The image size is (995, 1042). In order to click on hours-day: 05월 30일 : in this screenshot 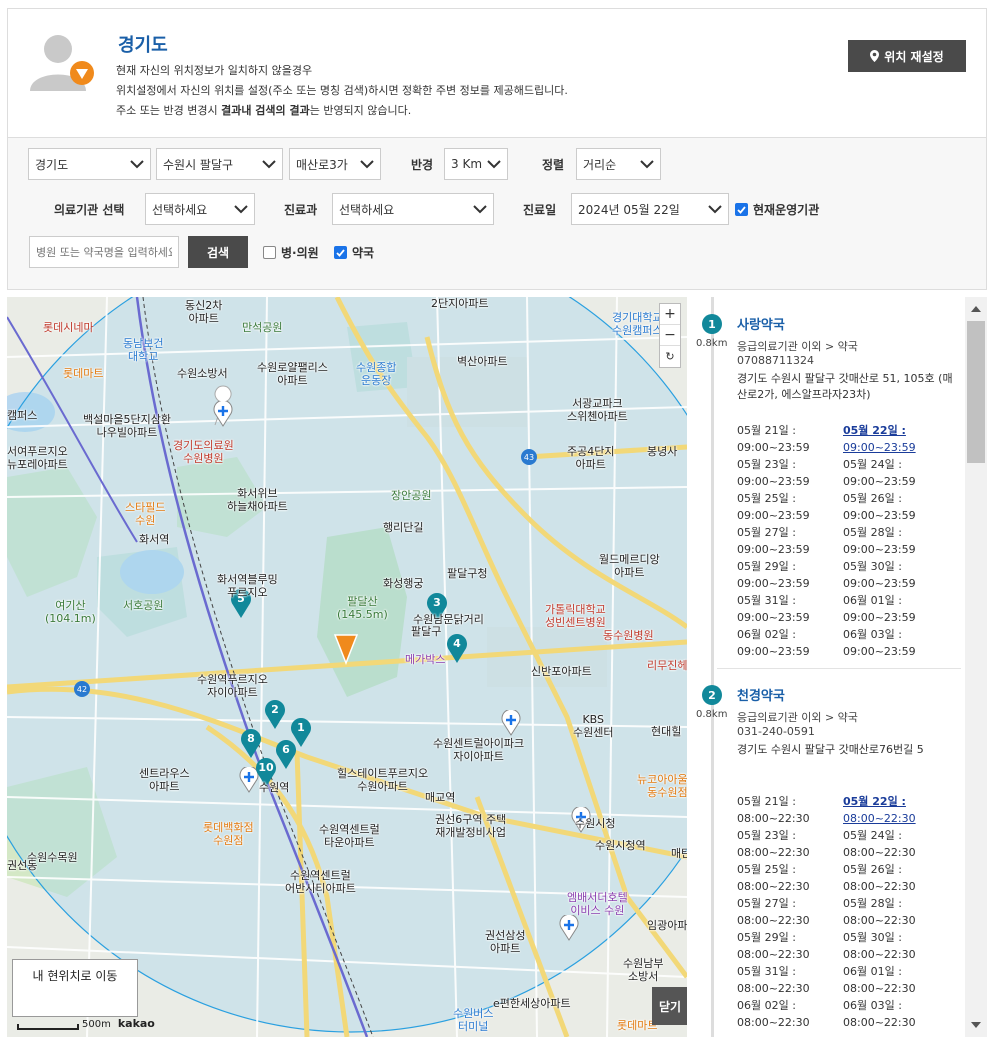, I will do `click(872, 566)`.